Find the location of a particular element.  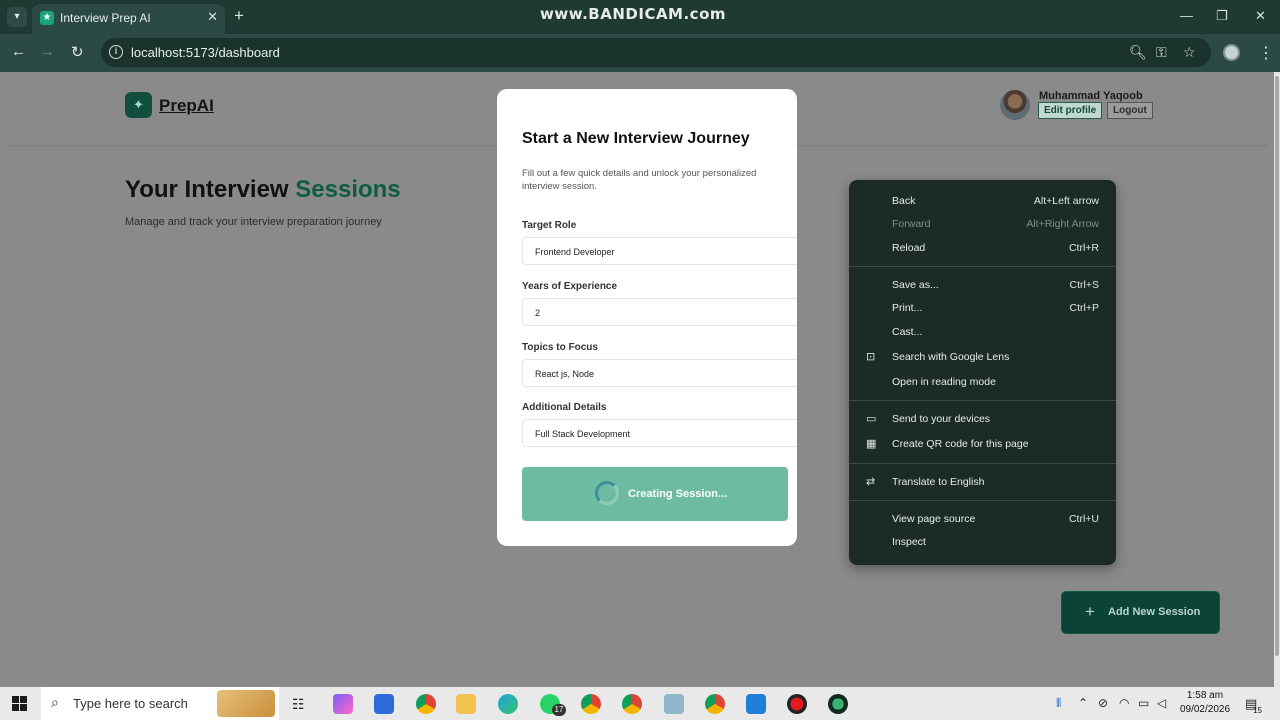

window-close-icon: ✕ is located at coordinates (1260, 16).